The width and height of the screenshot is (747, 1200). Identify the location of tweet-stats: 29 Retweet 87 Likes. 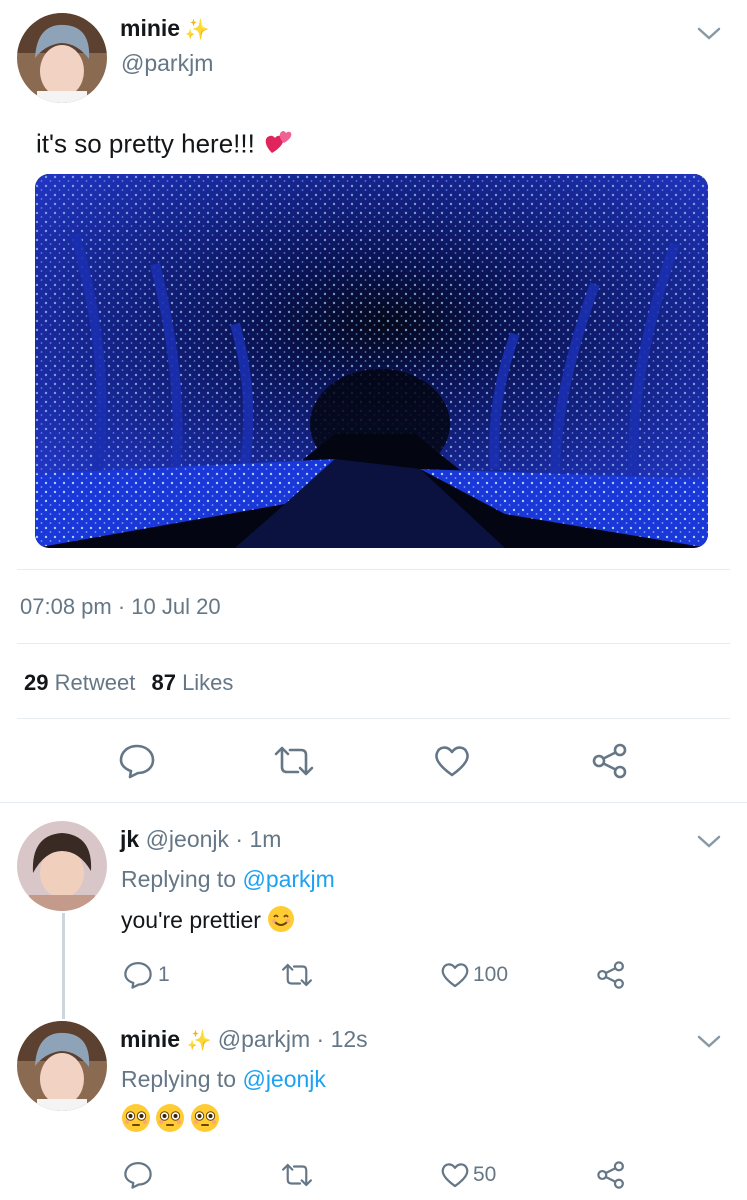
(128, 683).